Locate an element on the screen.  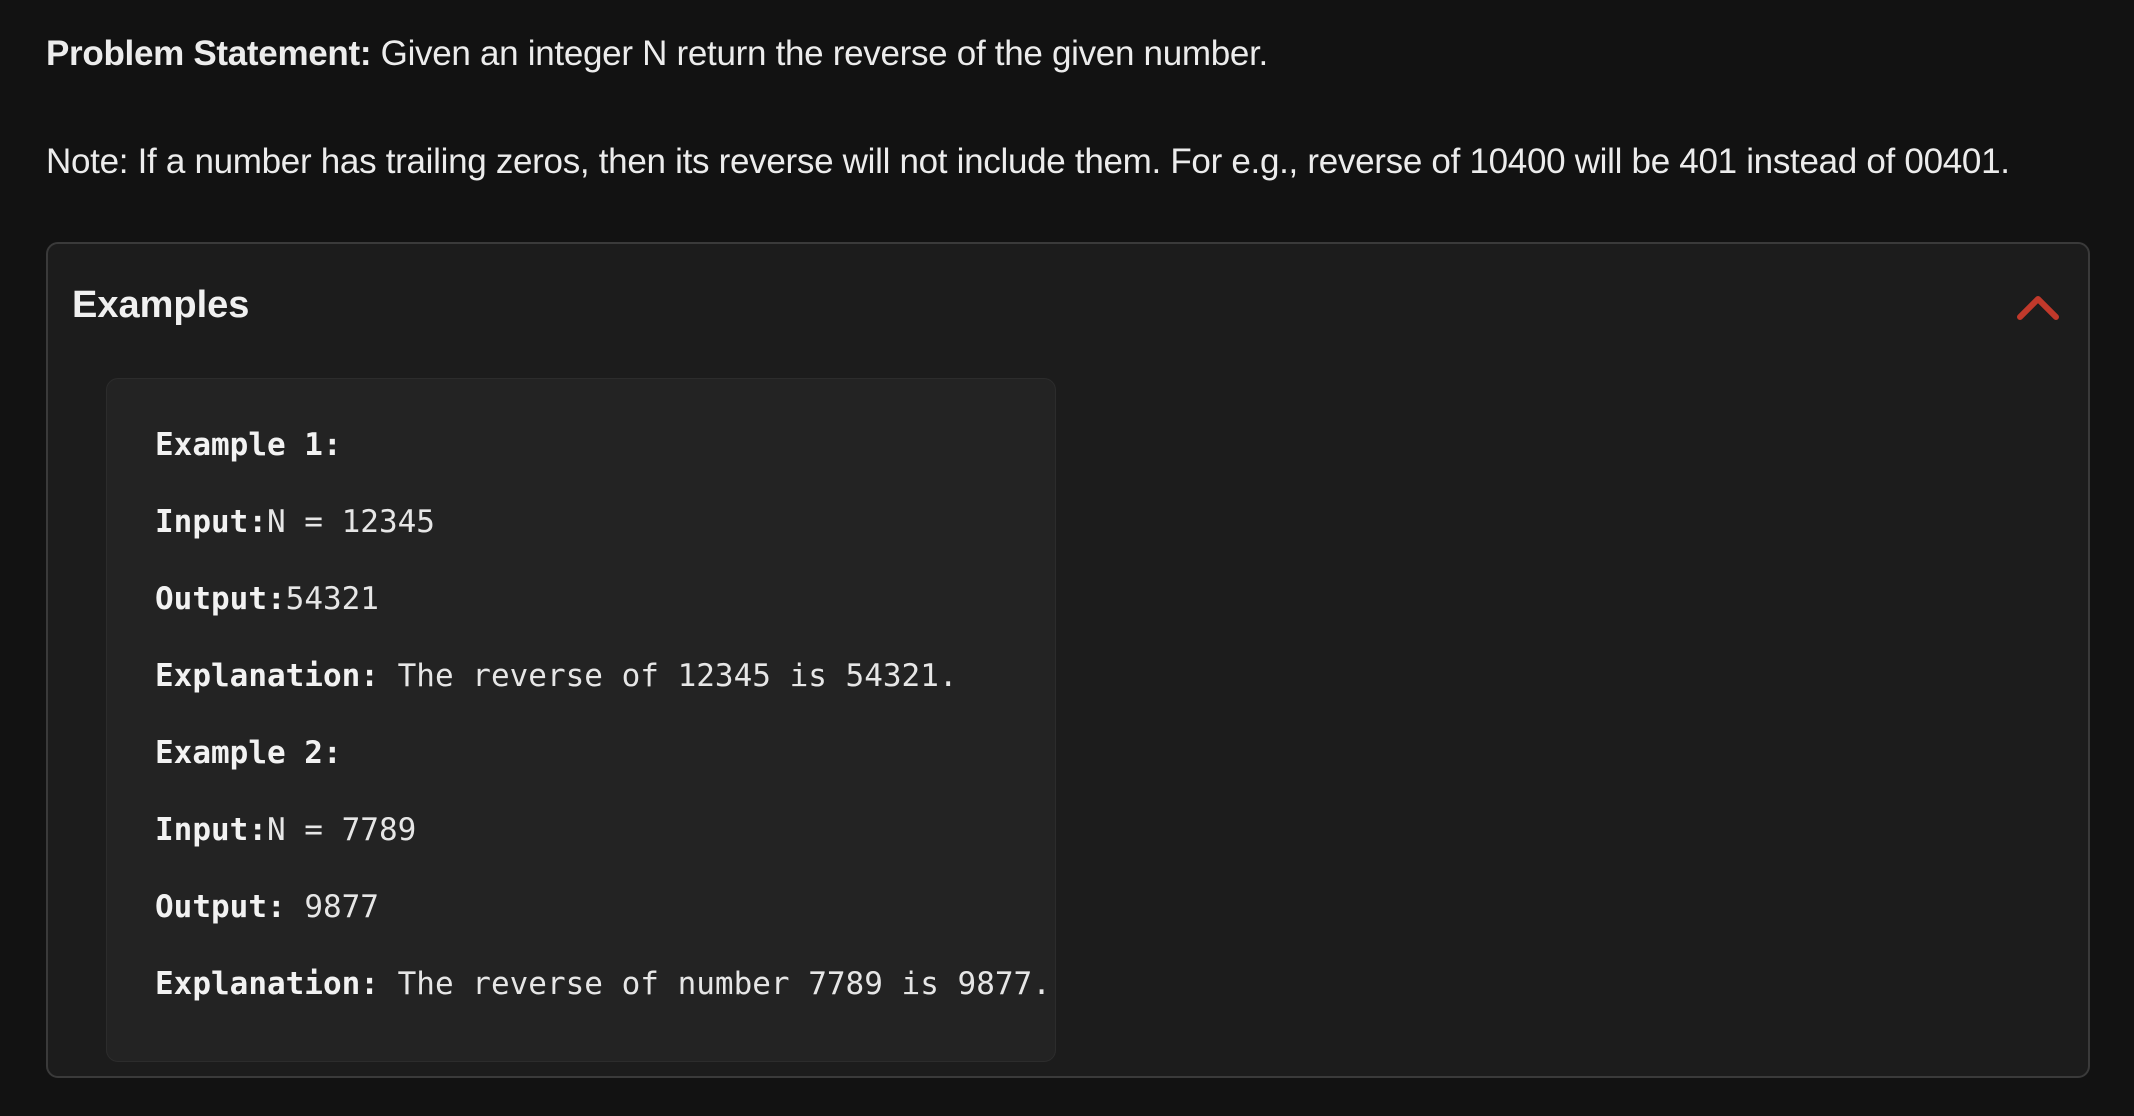
input-value: N = 7789 is located at coordinates (341, 830).